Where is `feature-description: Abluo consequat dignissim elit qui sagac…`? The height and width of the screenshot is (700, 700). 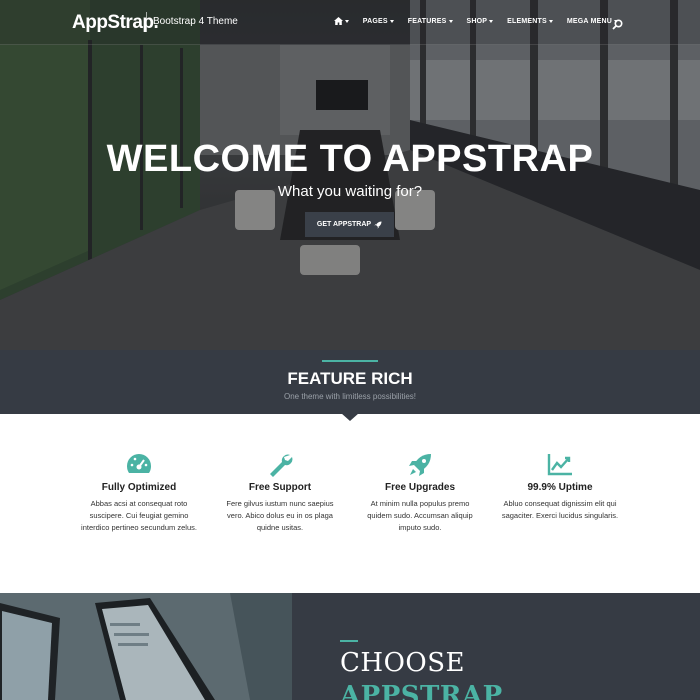
feature-description: Abluo consequat dignissim elit qui sagac… is located at coordinates (560, 509).